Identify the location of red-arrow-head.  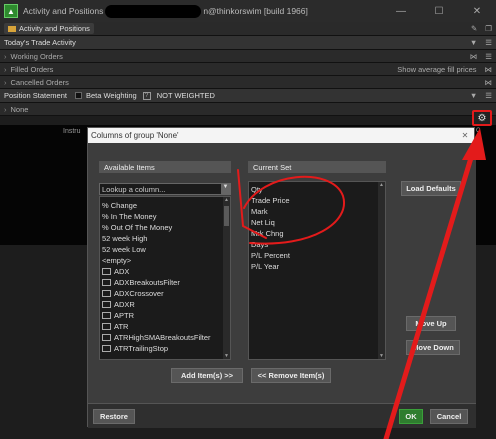
(474, 144).